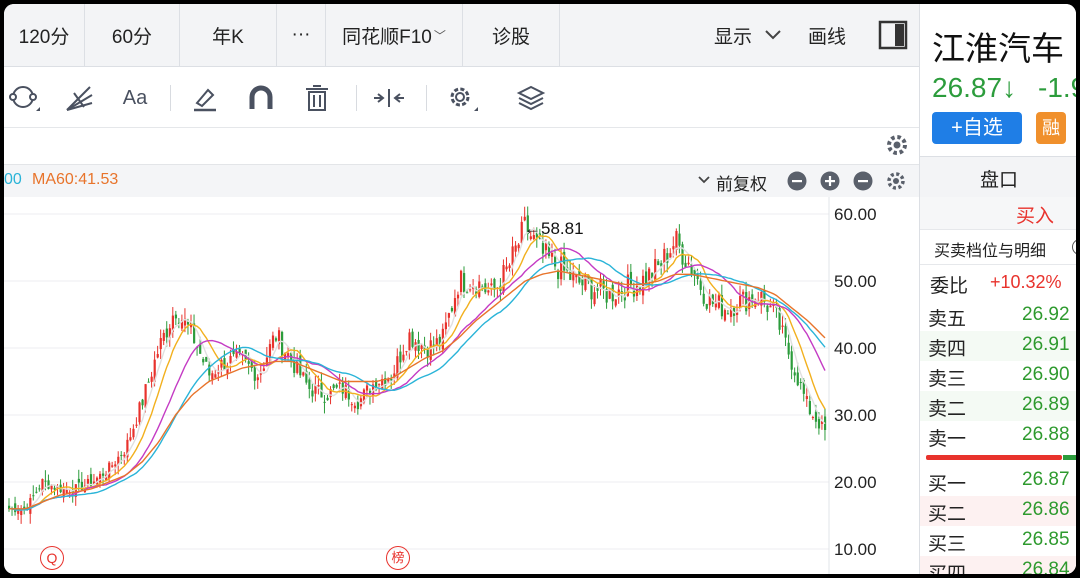  I want to click on add-watchlist-button: +自选, so click(977, 128).